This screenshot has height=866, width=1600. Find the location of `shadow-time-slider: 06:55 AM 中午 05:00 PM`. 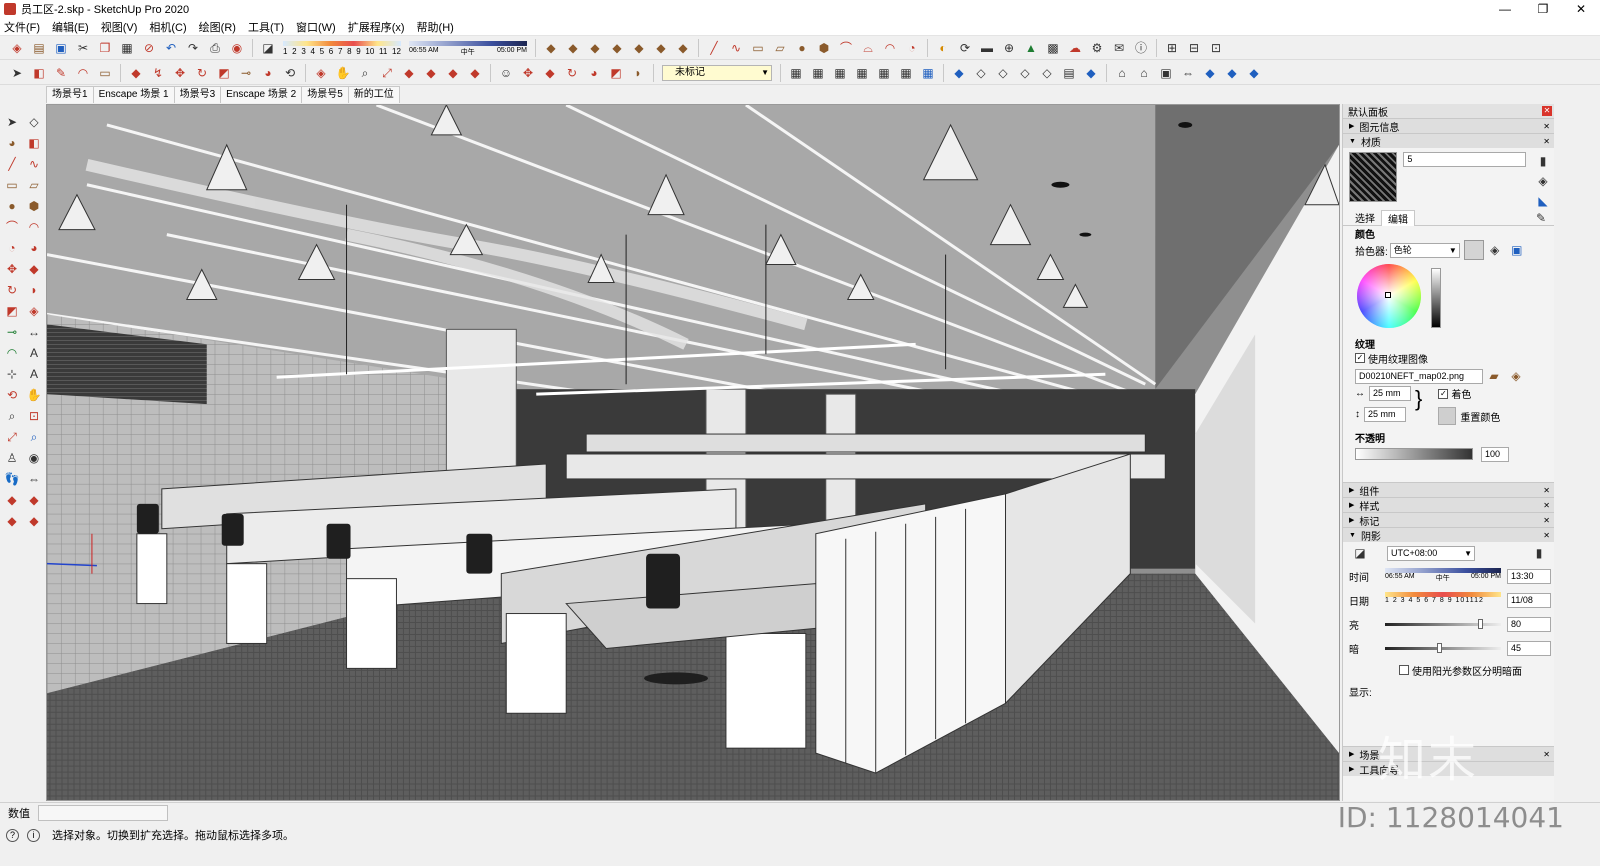

shadow-time-slider: 06:55 AM 中午 05:00 PM is located at coordinates (468, 48).